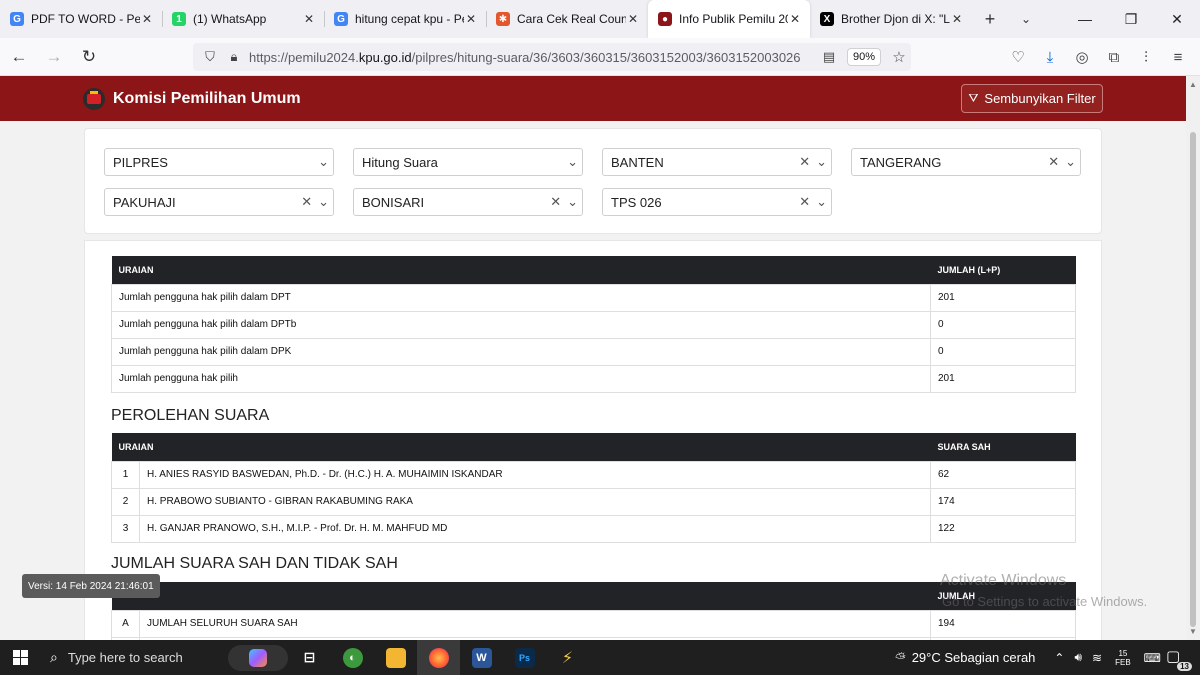 This screenshot has width=1200, height=675. Describe the element at coordinates (1131, 19) in the screenshot. I see `restore-icon: ❐` at that location.